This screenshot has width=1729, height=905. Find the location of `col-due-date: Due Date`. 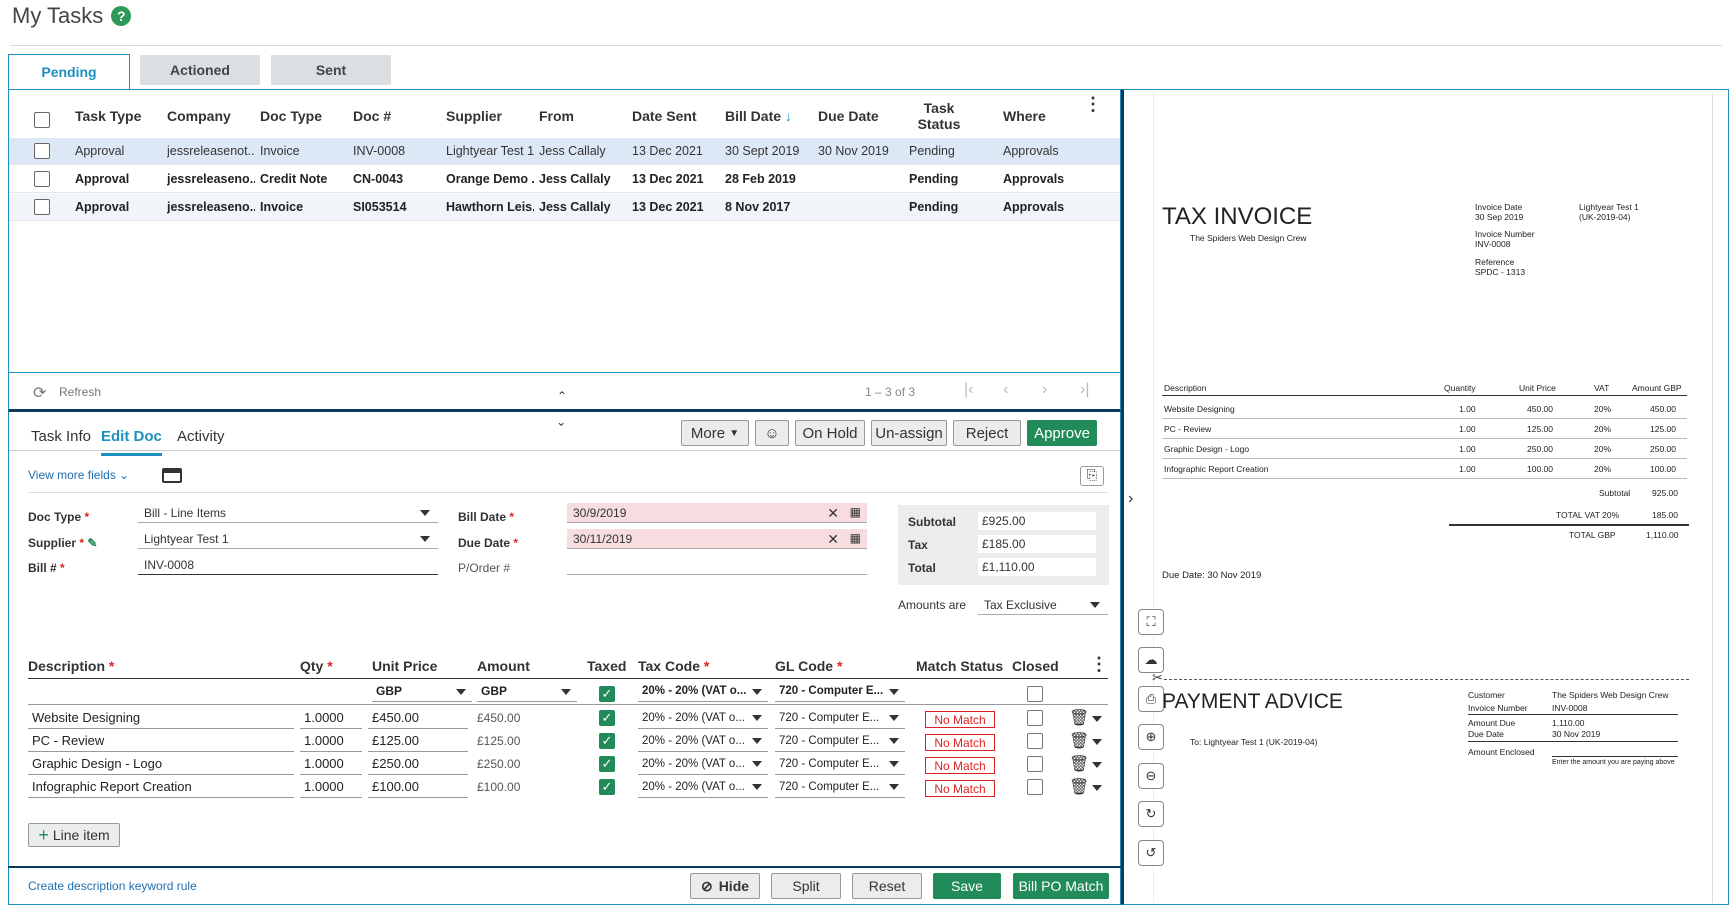

col-due-date: Due Date is located at coordinates (848, 116).